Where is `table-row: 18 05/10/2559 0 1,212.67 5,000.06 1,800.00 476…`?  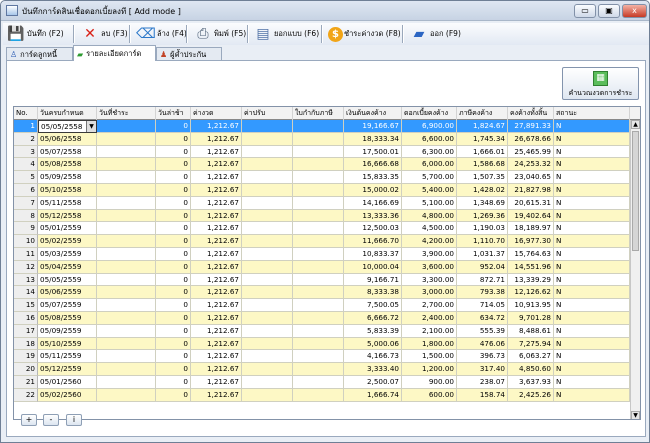 table-row: 18 05/10/2559 0 1,212.67 5,000.06 1,800.00 476… is located at coordinates (322, 344).